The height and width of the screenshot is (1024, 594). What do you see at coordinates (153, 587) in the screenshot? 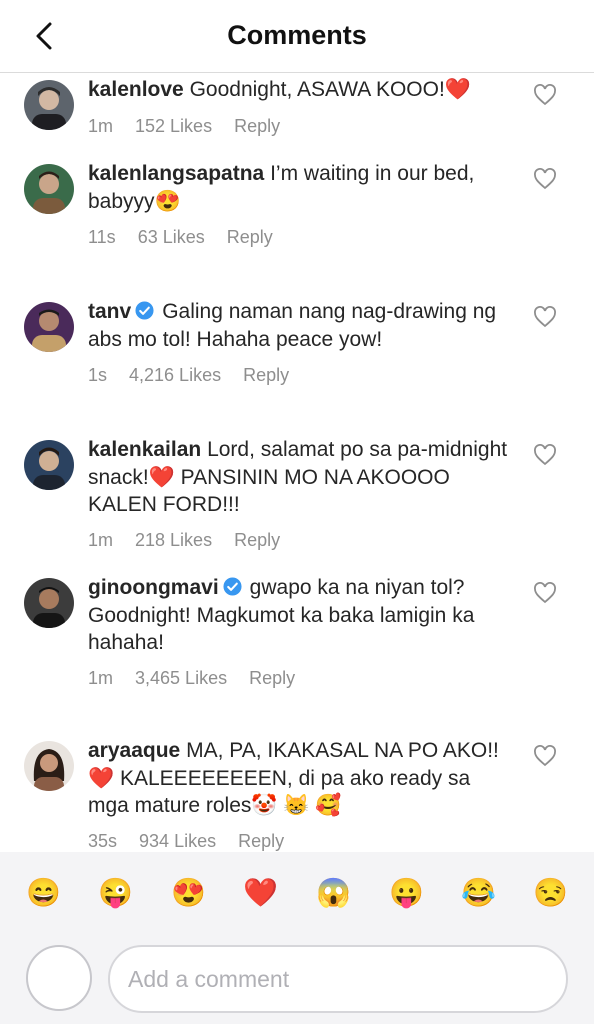
I see `comment-username: ginoongmavi` at bounding box center [153, 587].